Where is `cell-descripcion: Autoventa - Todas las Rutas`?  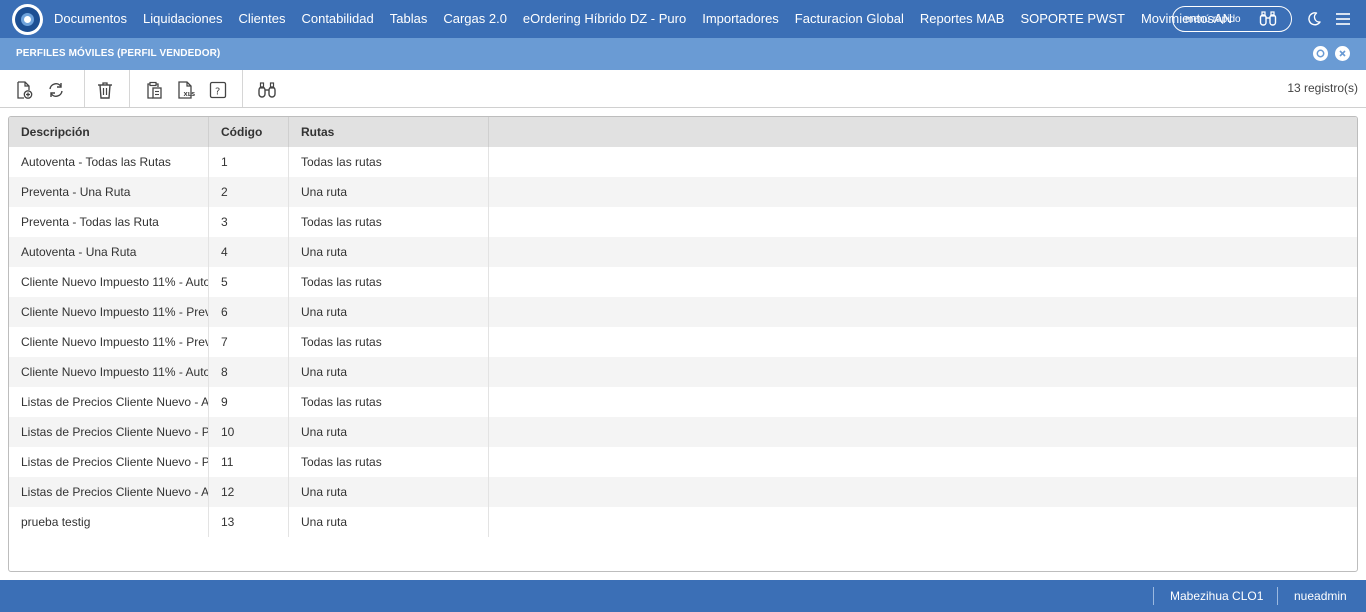 cell-descripcion: Autoventa - Todas las Rutas is located at coordinates (109, 162).